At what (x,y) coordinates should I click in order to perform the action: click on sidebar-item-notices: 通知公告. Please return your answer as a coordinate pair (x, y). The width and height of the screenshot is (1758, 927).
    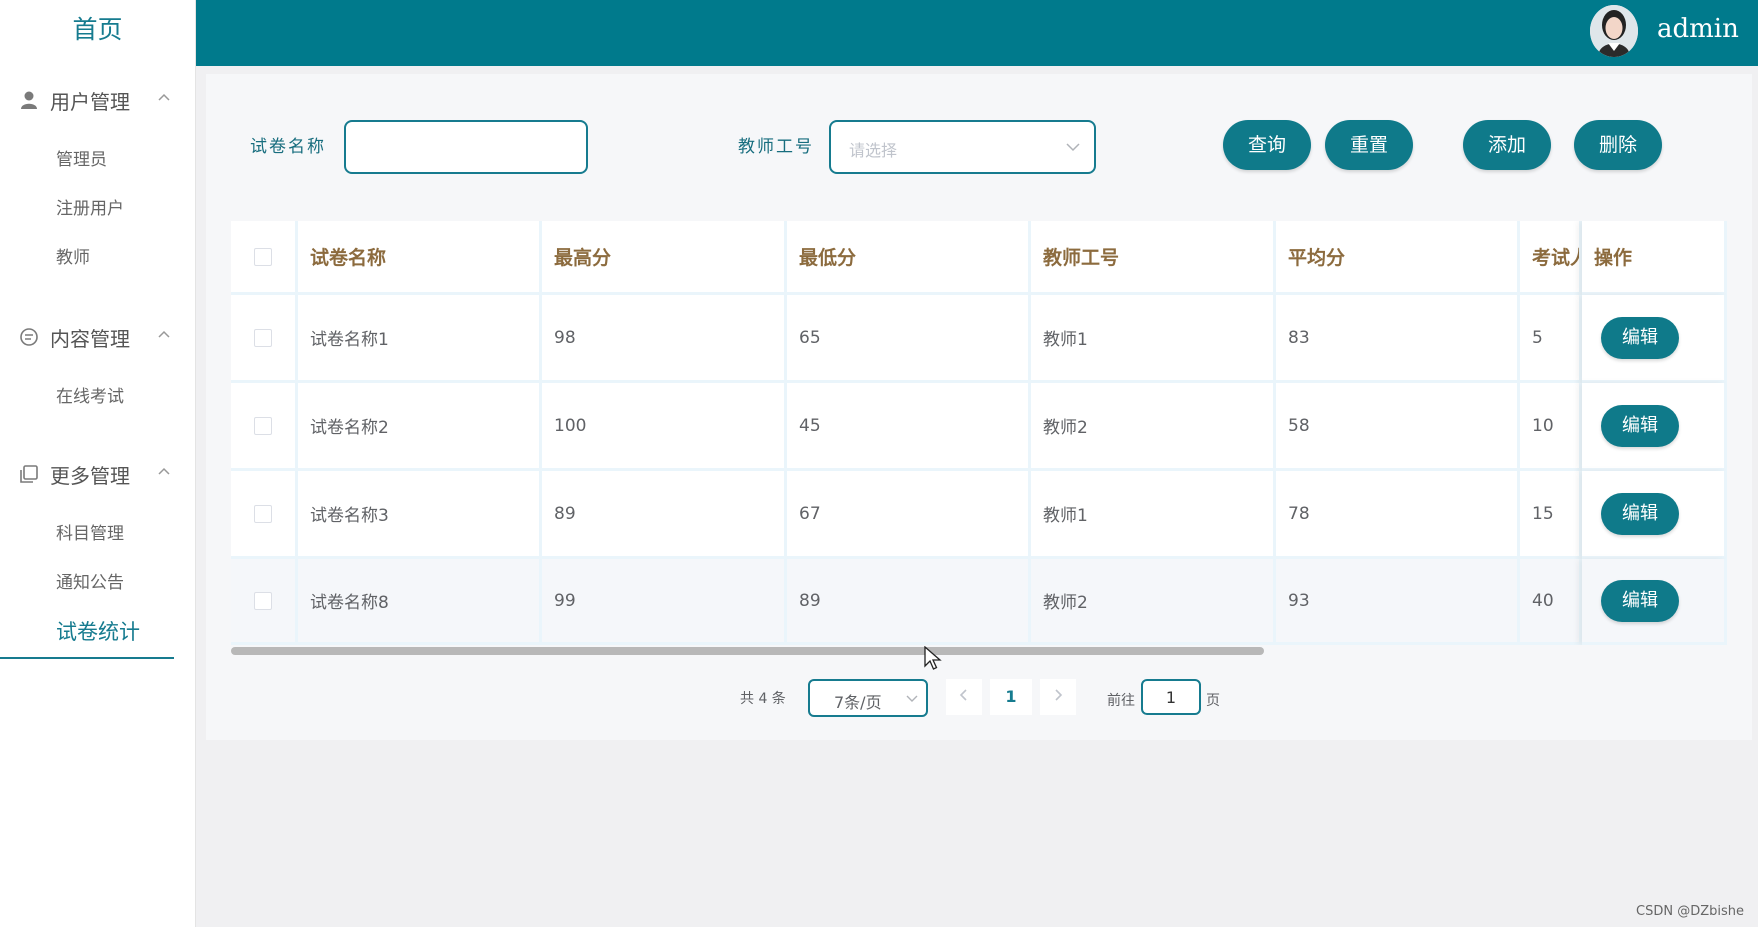
    Looking at the image, I should click on (97, 583).